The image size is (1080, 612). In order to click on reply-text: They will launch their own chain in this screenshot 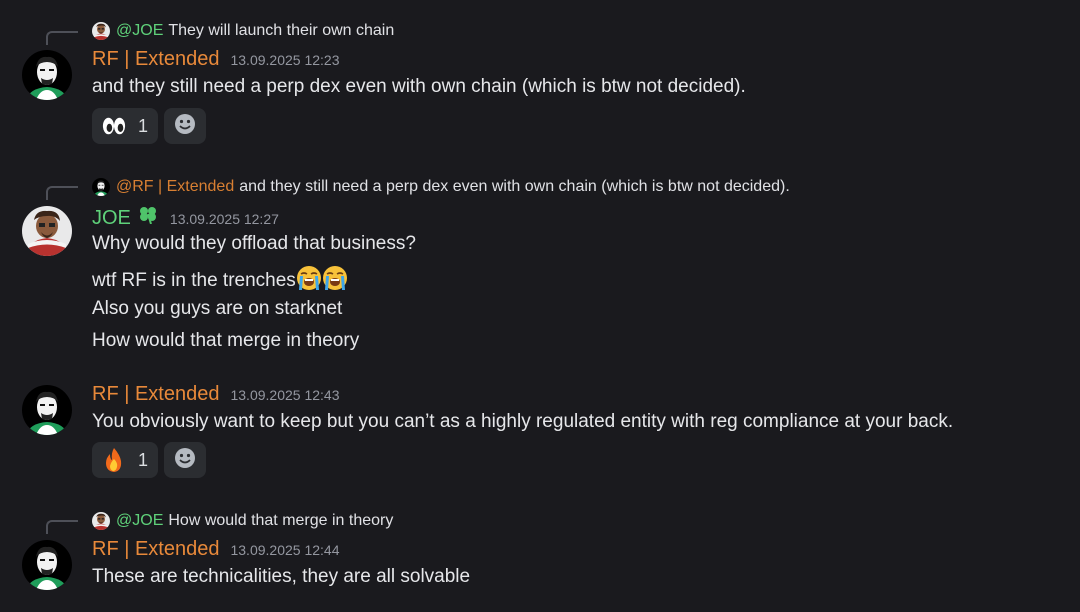, I will do `click(281, 30)`.